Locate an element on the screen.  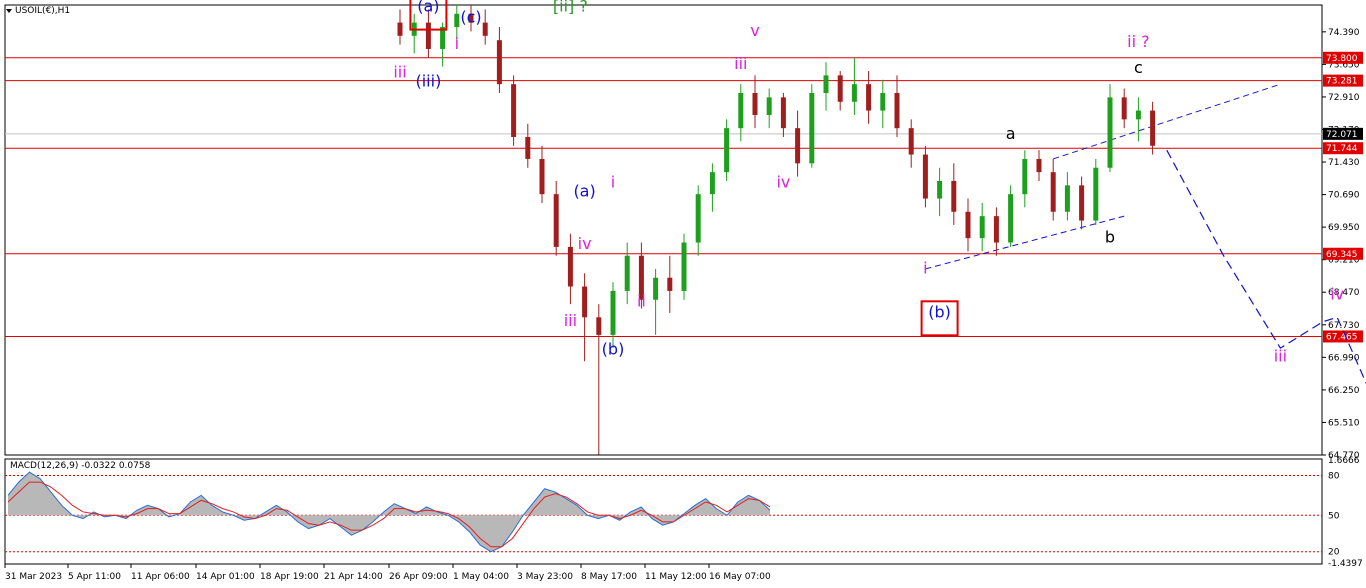
price-tick-label: 71.430 is located at coordinates (1344, 163).